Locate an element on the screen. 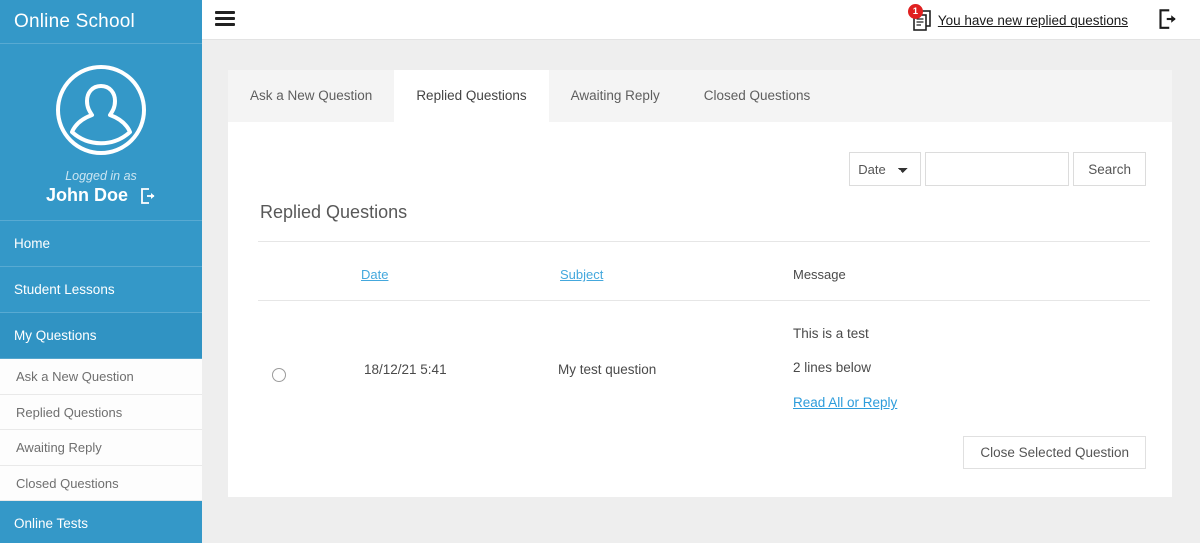 The height and width of the screenshot is (543, 1200). notification-link: 1 You have new replied questions is located at coordinates (1017, 18).